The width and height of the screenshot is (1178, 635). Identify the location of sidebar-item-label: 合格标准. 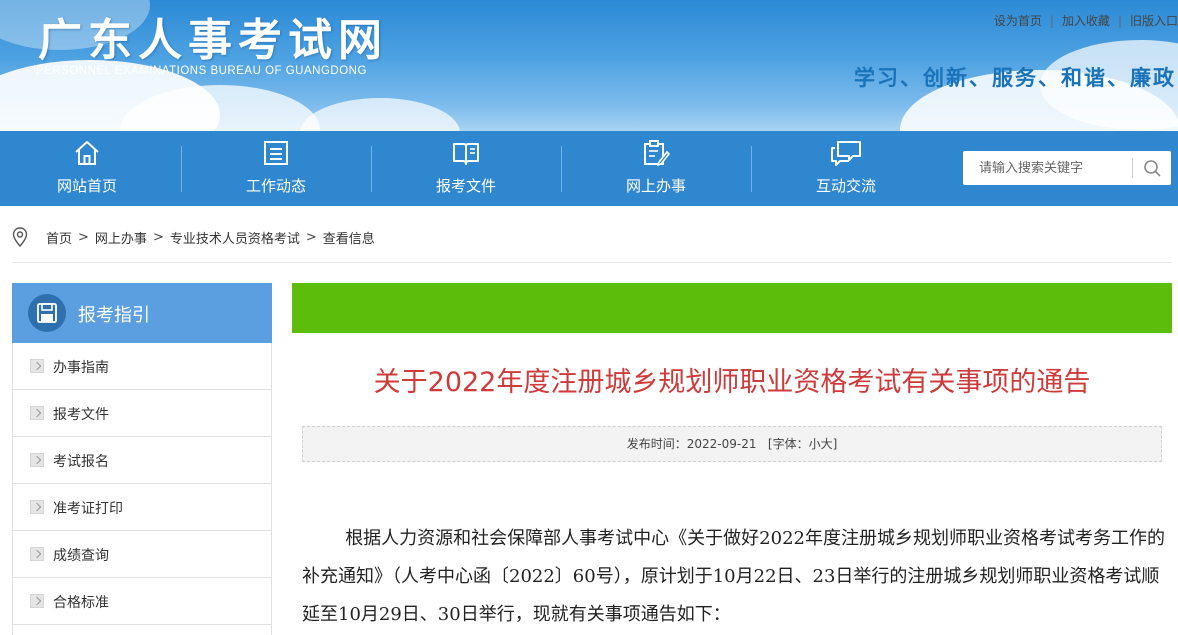
(81, 603).